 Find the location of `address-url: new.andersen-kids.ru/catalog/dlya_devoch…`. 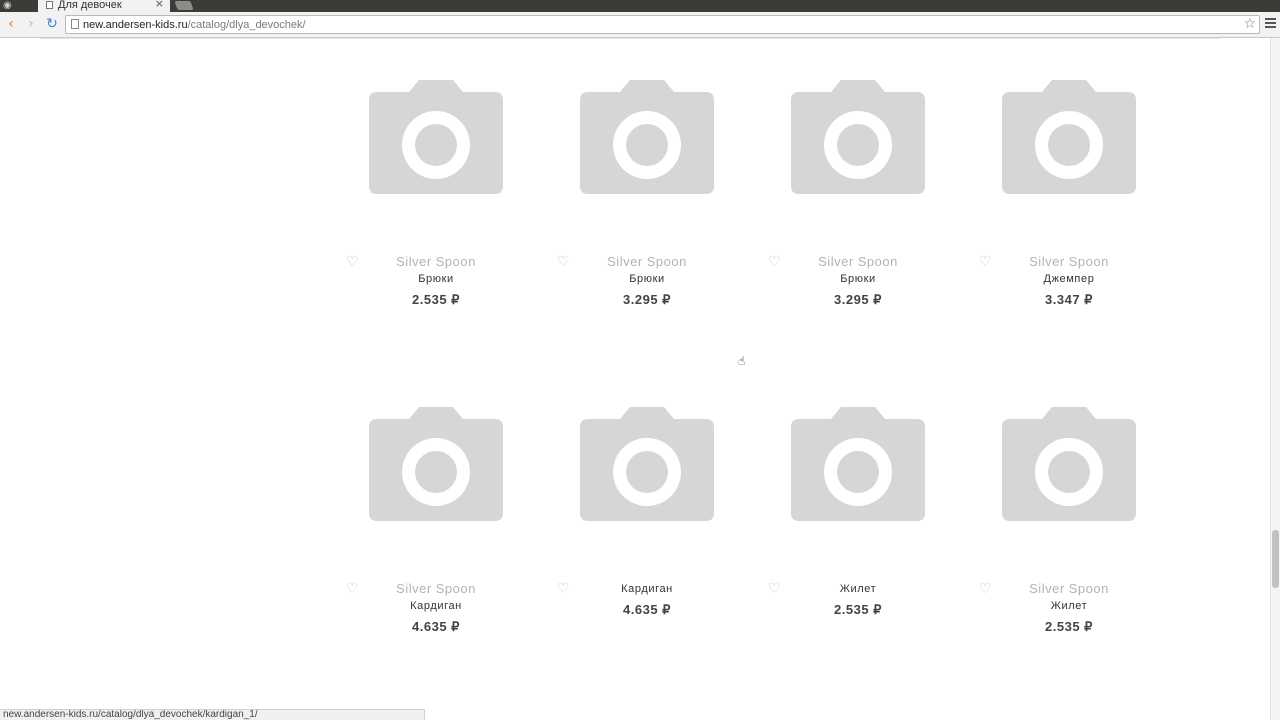

address-url: new.andersen-kids.ru/catalog/dlya_devoch… is located at coordinates (194, 25).